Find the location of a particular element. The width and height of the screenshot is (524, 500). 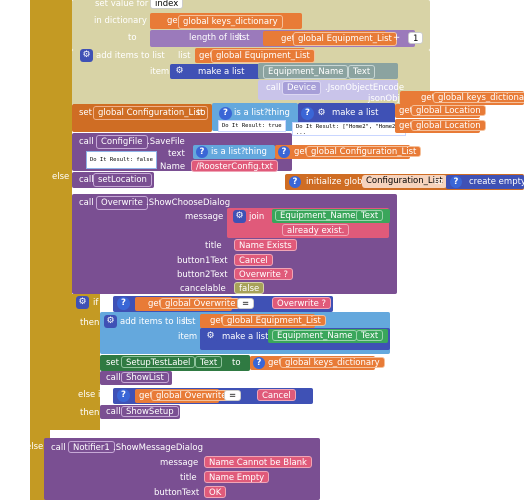

in-dictionary-label: in dictionary is located at coordinates (120, 21).